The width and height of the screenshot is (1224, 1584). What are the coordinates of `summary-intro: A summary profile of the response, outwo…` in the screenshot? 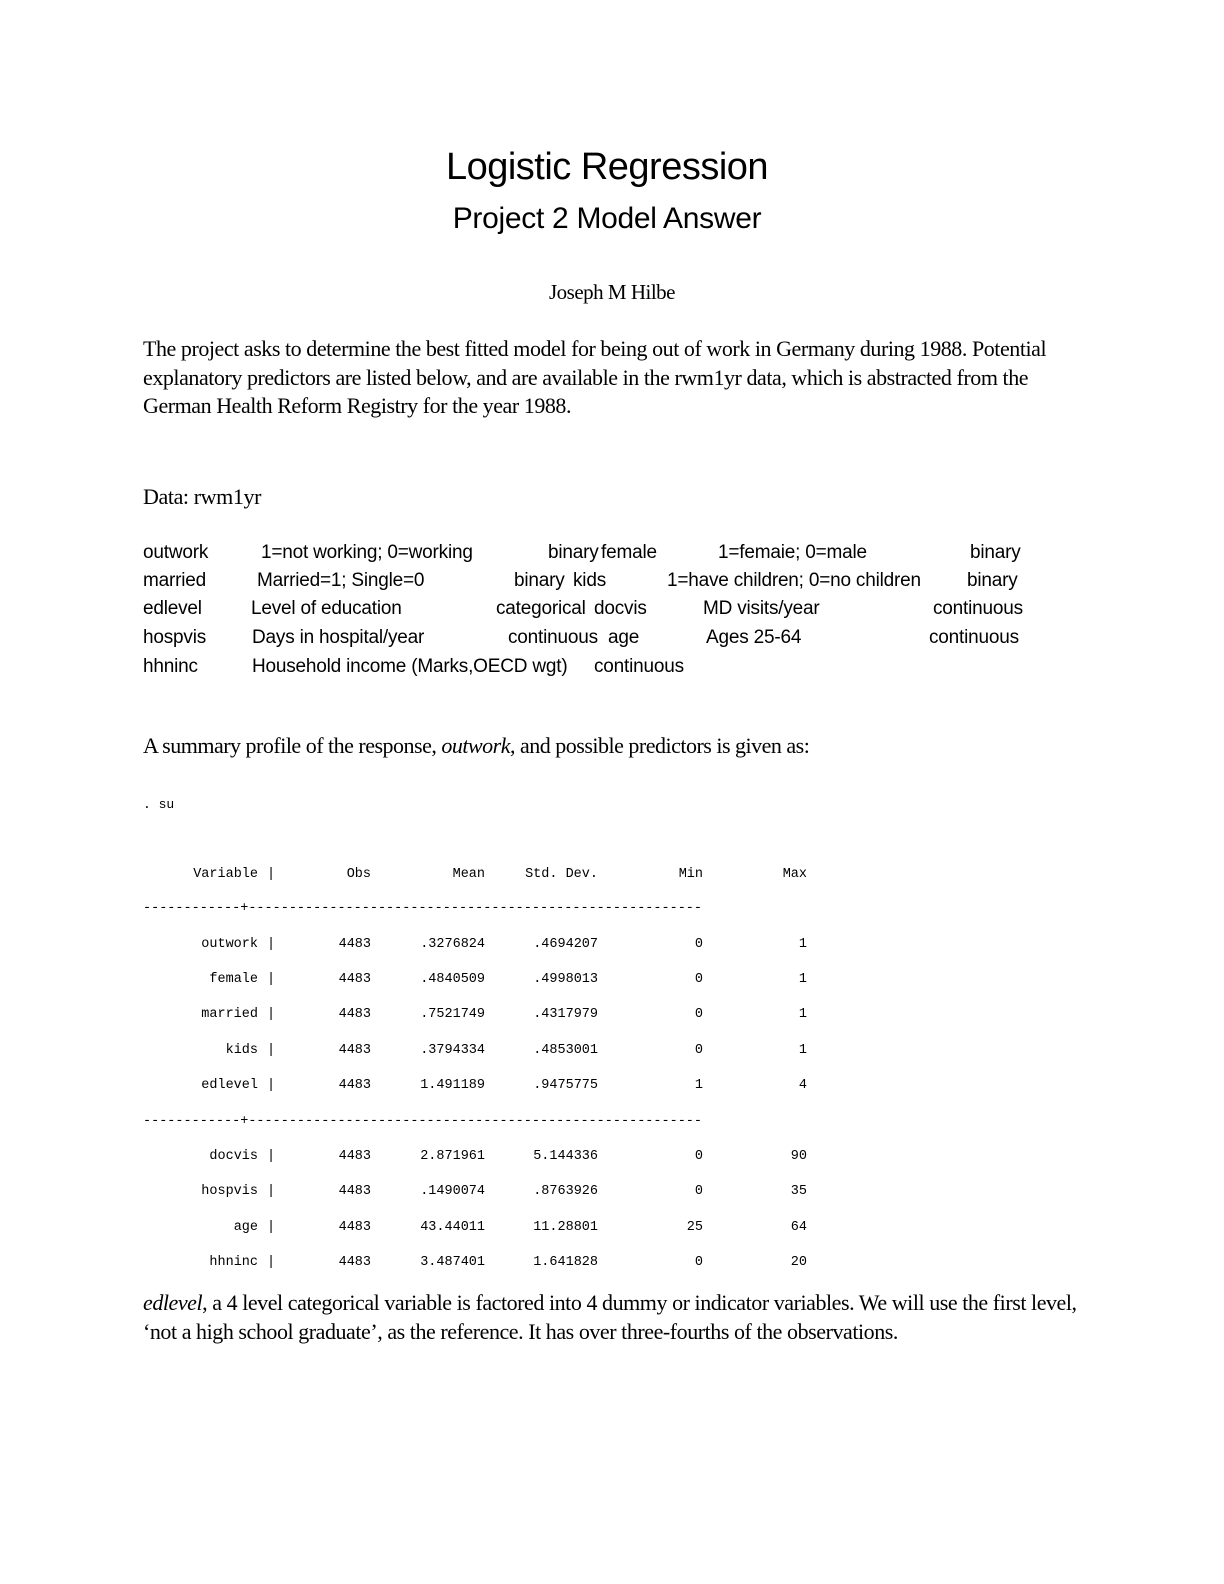 It's located at (476, 746).